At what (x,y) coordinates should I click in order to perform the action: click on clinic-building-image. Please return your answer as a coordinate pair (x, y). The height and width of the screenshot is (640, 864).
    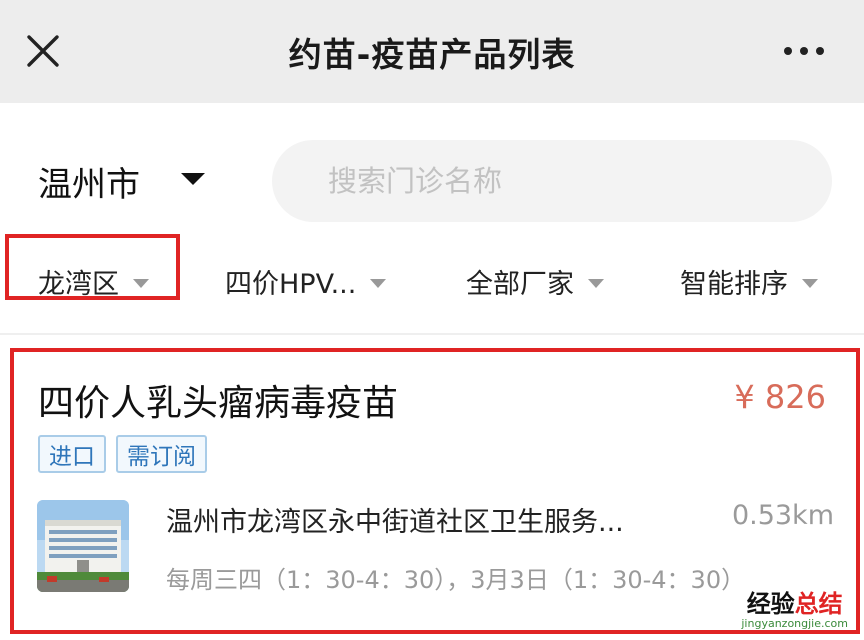
    Looking at the image, I should click on (83, 546).